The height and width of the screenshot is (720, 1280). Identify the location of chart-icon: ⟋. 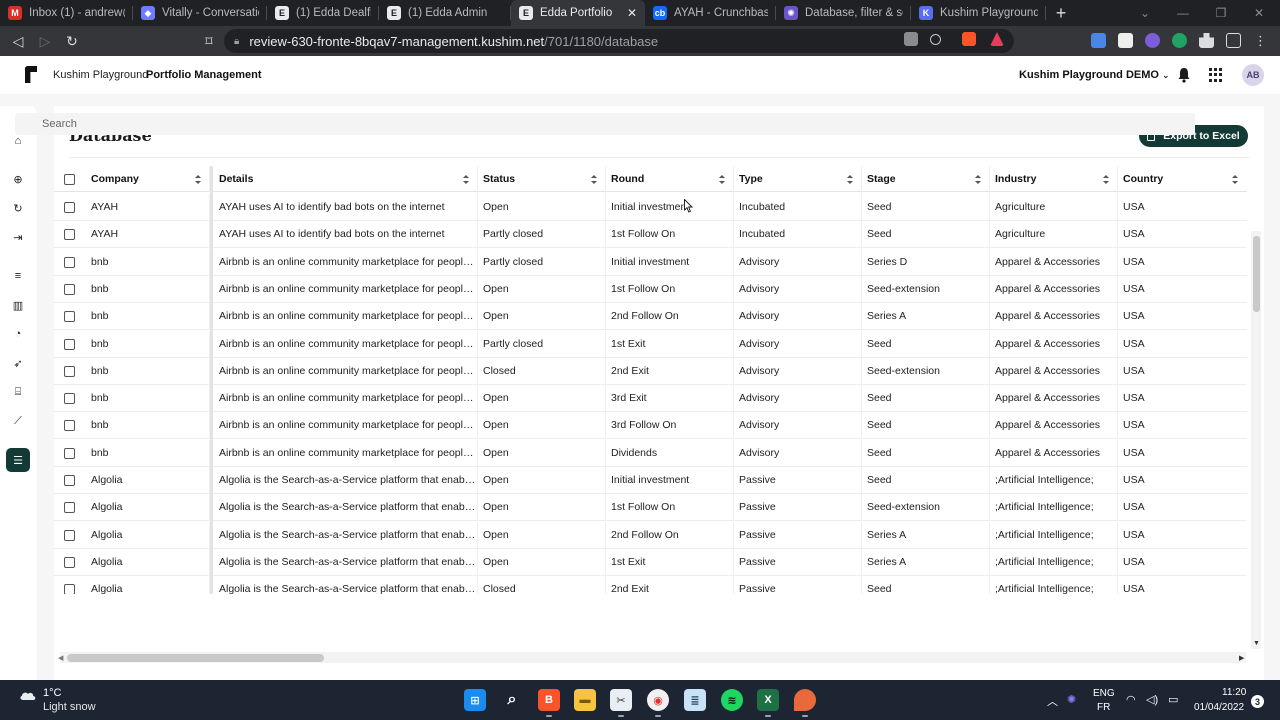
(18, 421).